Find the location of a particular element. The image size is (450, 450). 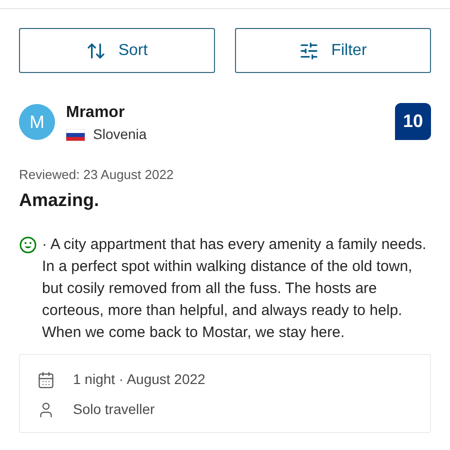

stay-info: Solo traveller is located at coordinates (114, 409).